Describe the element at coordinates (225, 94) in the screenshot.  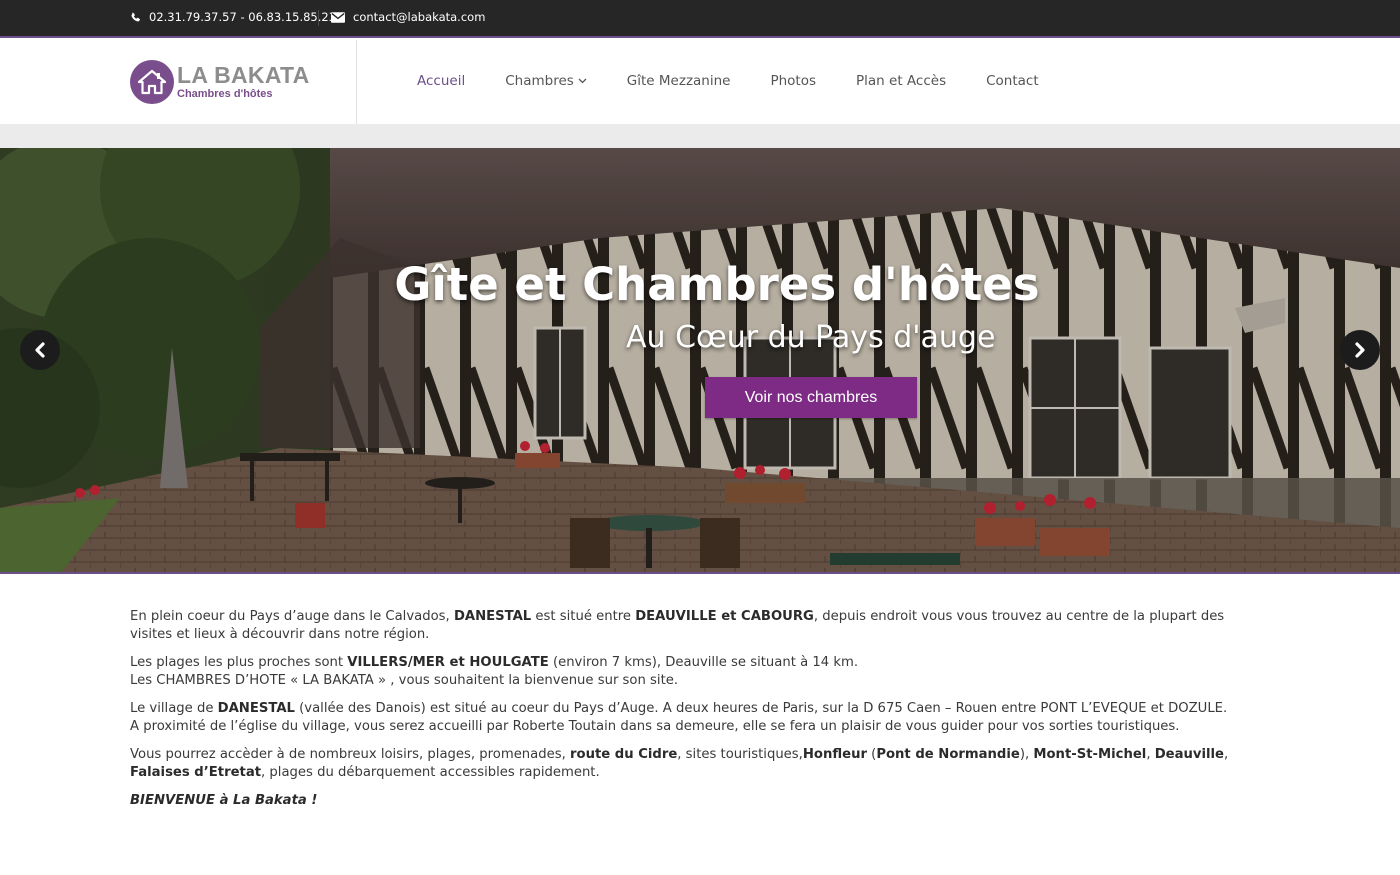
I see `logo-subtitle: Chambres d'hôtes` at that location.